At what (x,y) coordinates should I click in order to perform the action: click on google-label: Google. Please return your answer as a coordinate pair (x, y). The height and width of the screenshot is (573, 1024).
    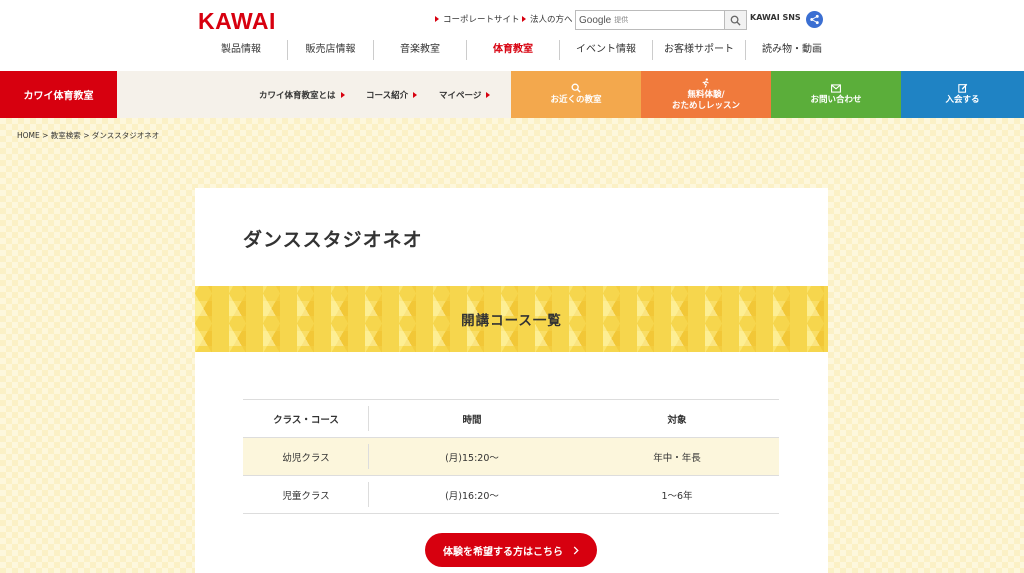
    Looking at the image, I should click on (595, 20).